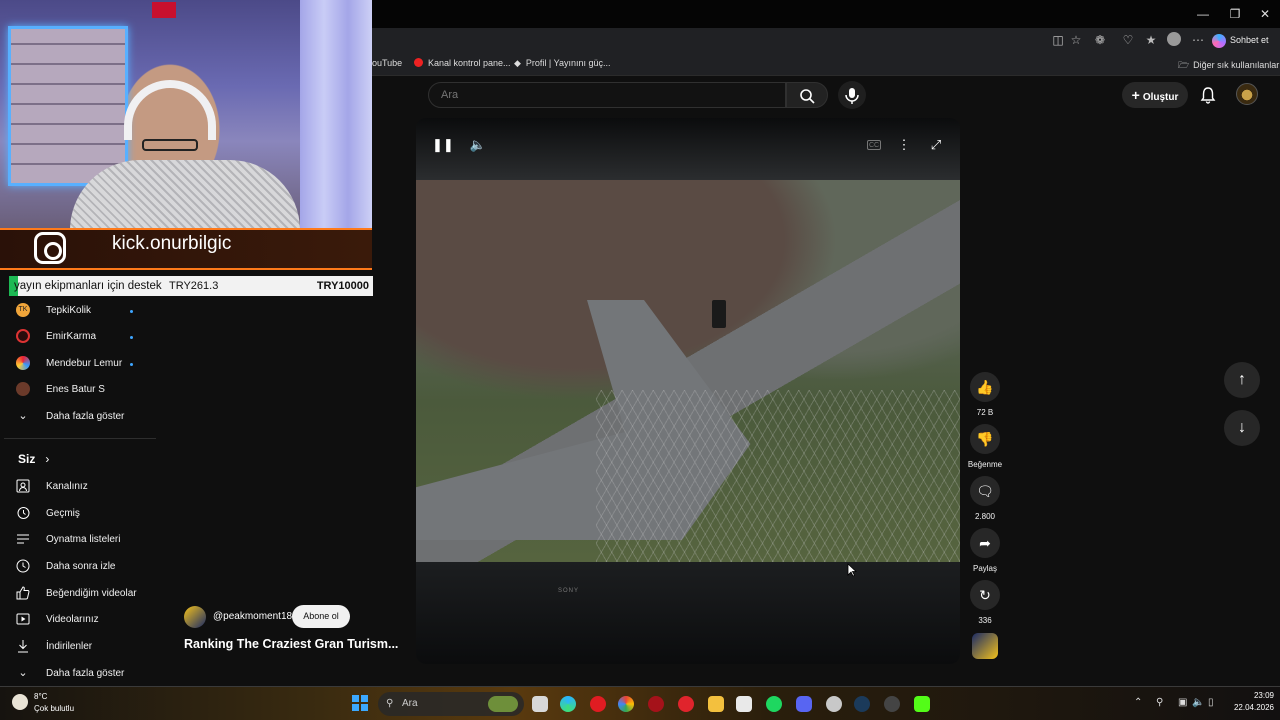  Describe the element at coordinates (65, 567) in the screenshot. I see `sidebar-item-watch-later: Daha sonra izle` at that location.